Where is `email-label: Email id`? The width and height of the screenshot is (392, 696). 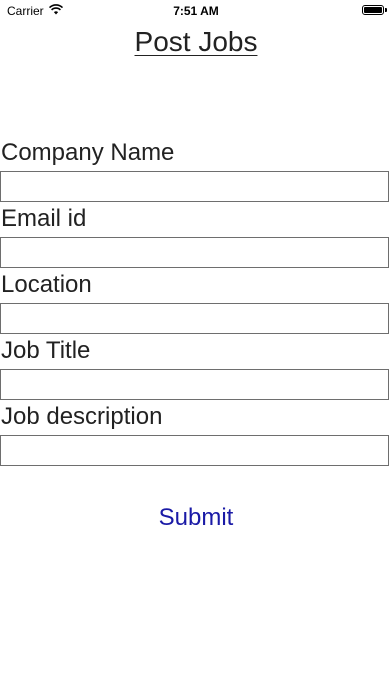
email-label: Email id is located at coordinates (44, 218).